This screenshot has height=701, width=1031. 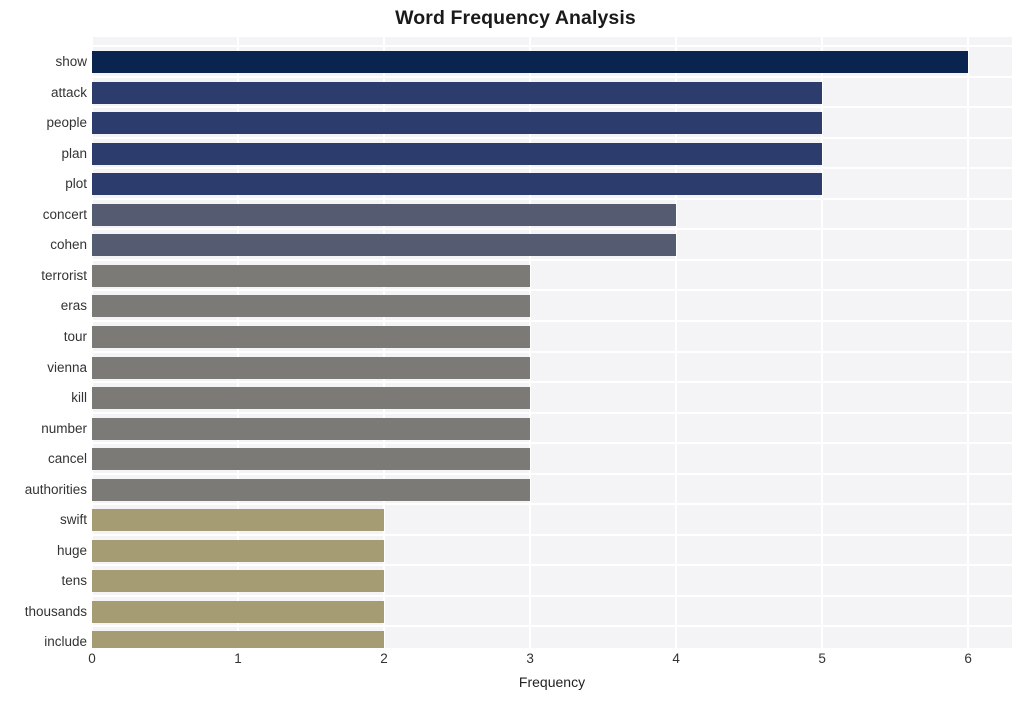 What do you see at coordinates (67, 458) in the screenshot?
I see `y-tick-label: cancel` at bounding box center [67, 458].